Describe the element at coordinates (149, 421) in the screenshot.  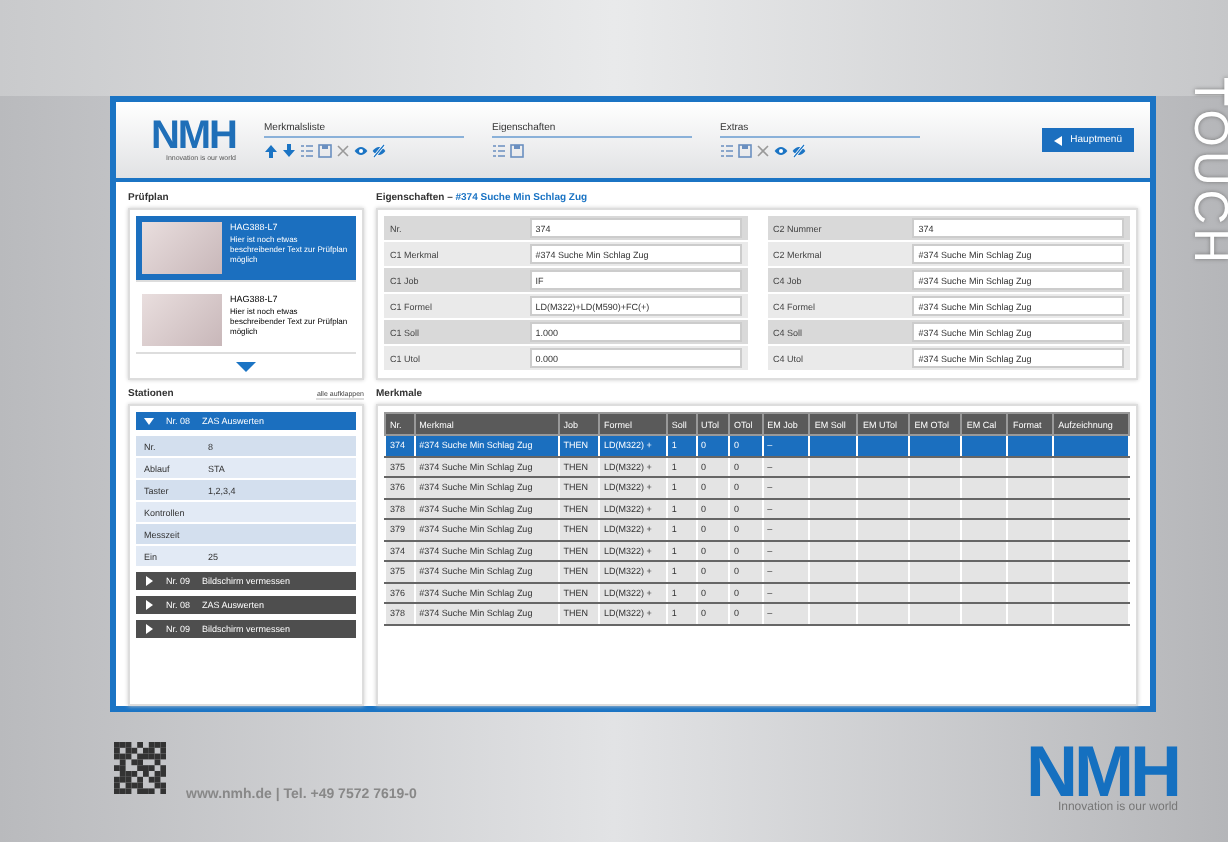
I see `caret-down-icon` at that location.